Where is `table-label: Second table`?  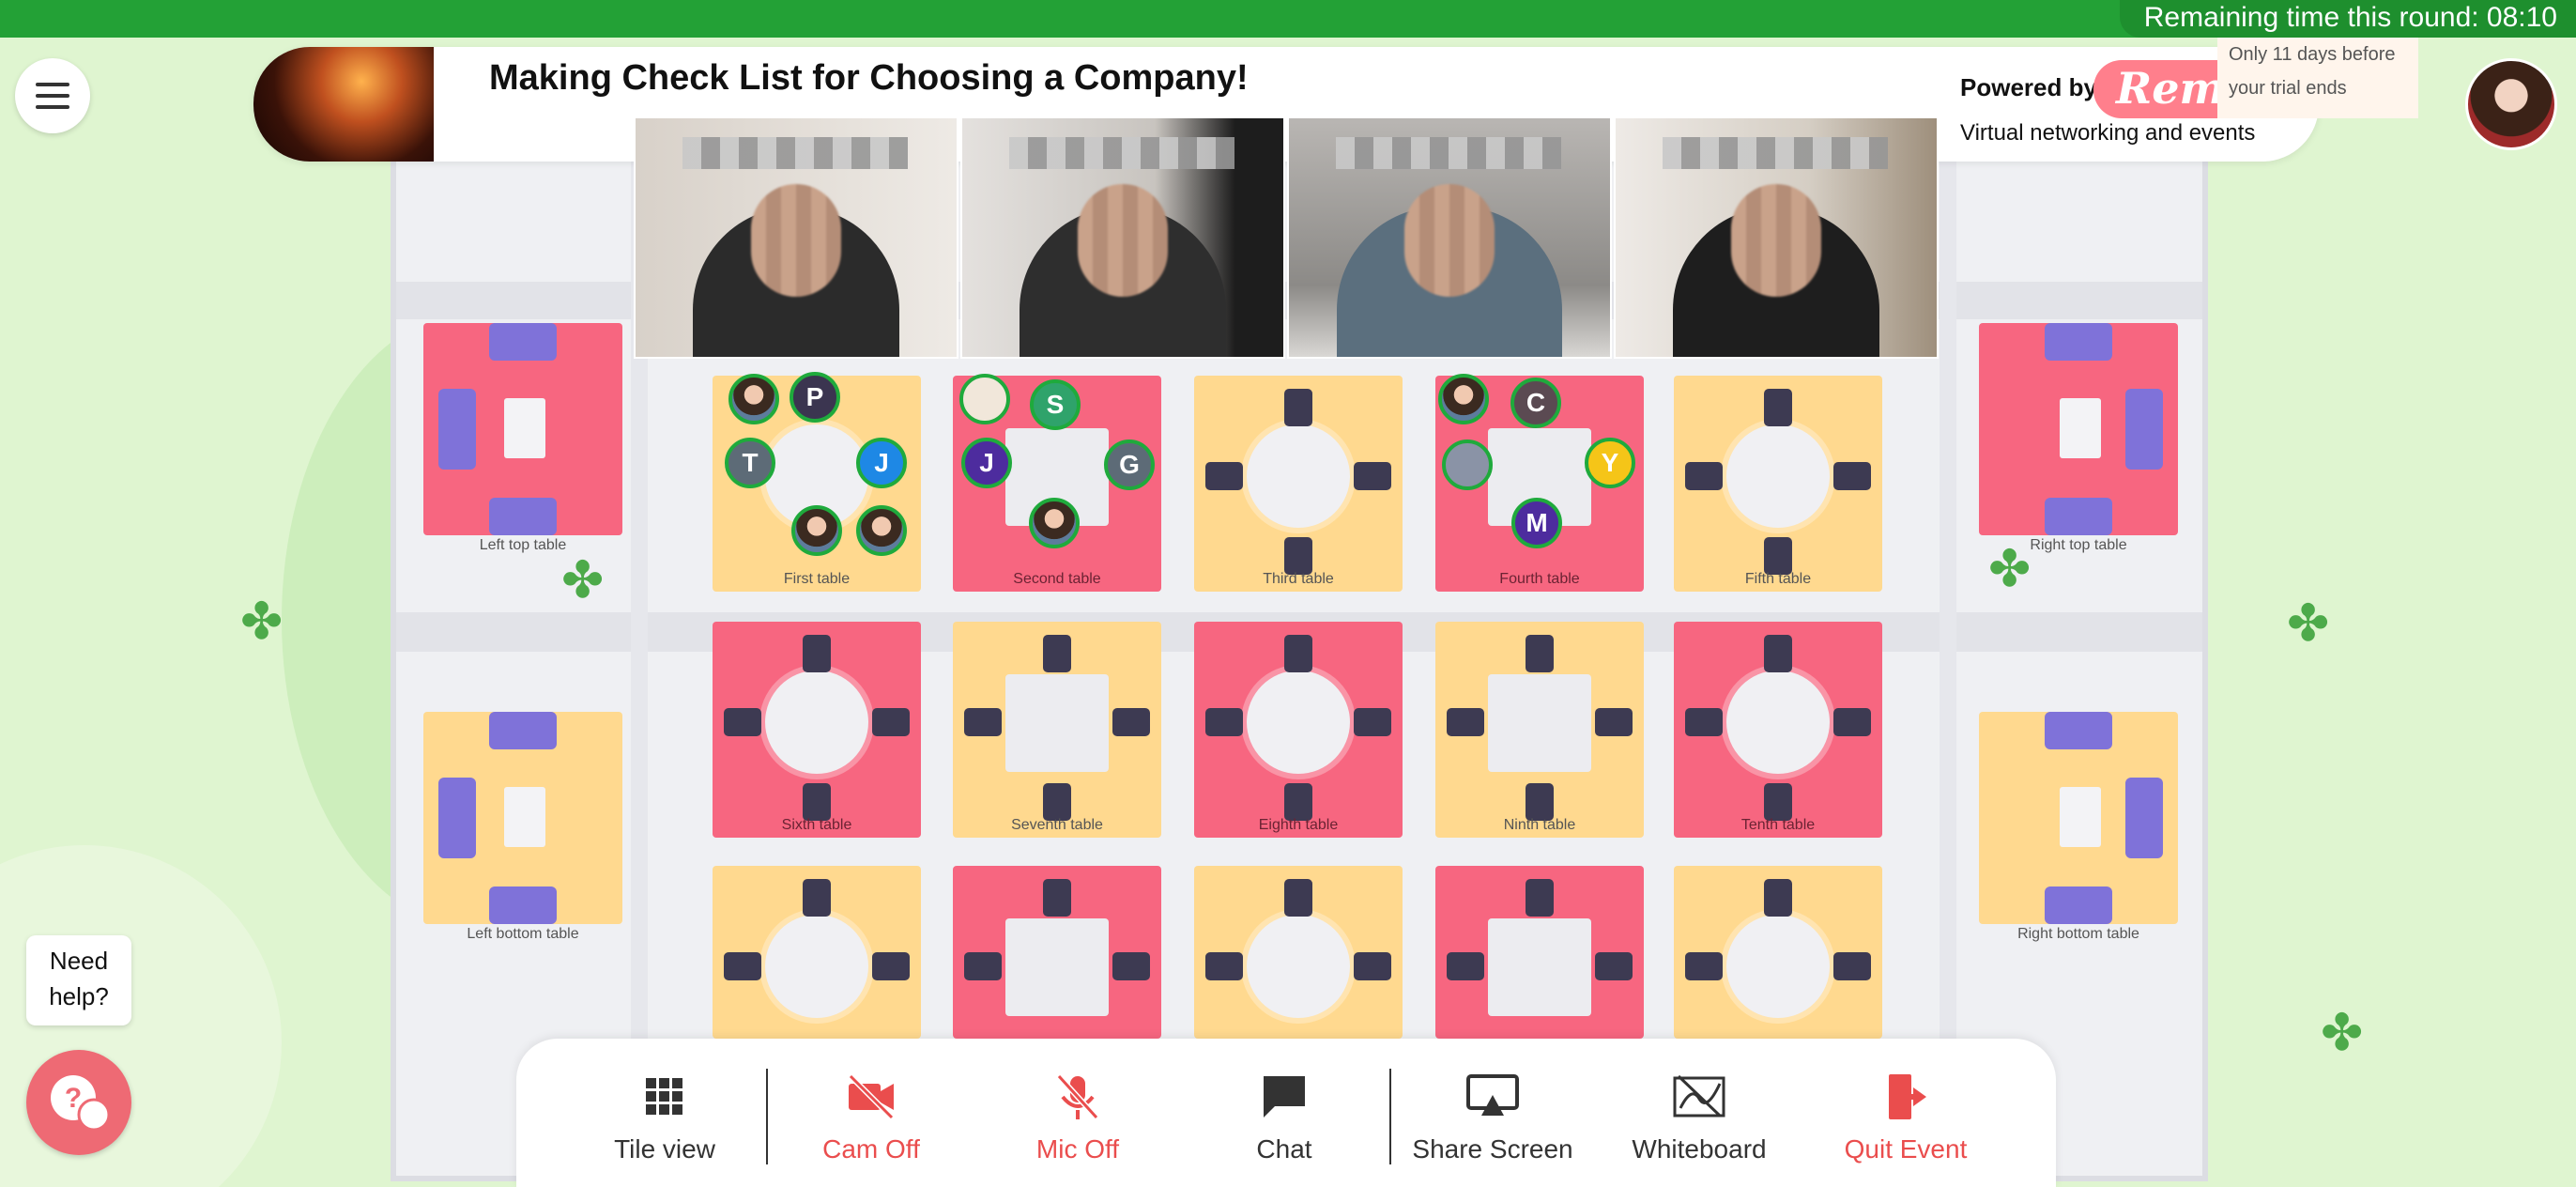 table-label: Second table is located at coordinates (1057, 579).